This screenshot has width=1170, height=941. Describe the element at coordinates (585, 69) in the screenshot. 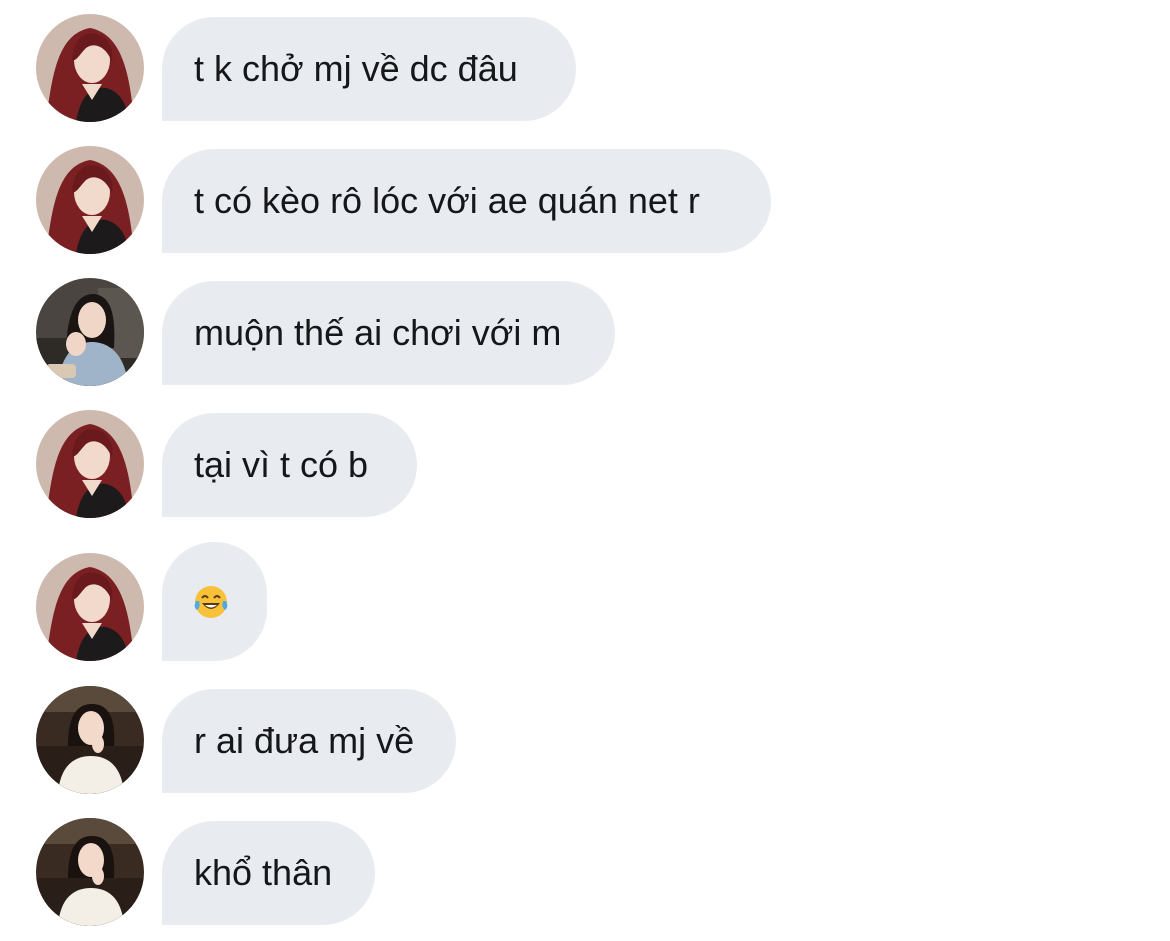

I see `message-row: t k chở mj về dc đâu` at that location.